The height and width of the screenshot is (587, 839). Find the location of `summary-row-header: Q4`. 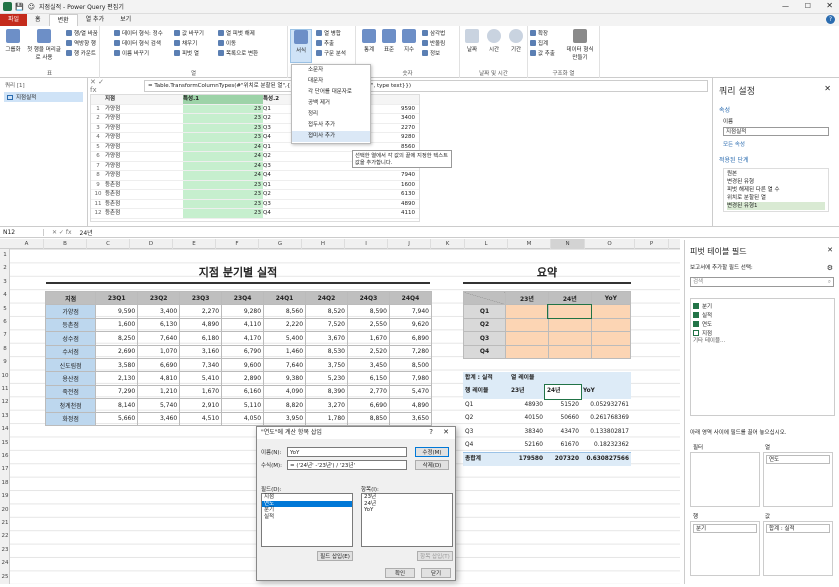

summary-row-header: Q4 is located at coordinates (484, 351).